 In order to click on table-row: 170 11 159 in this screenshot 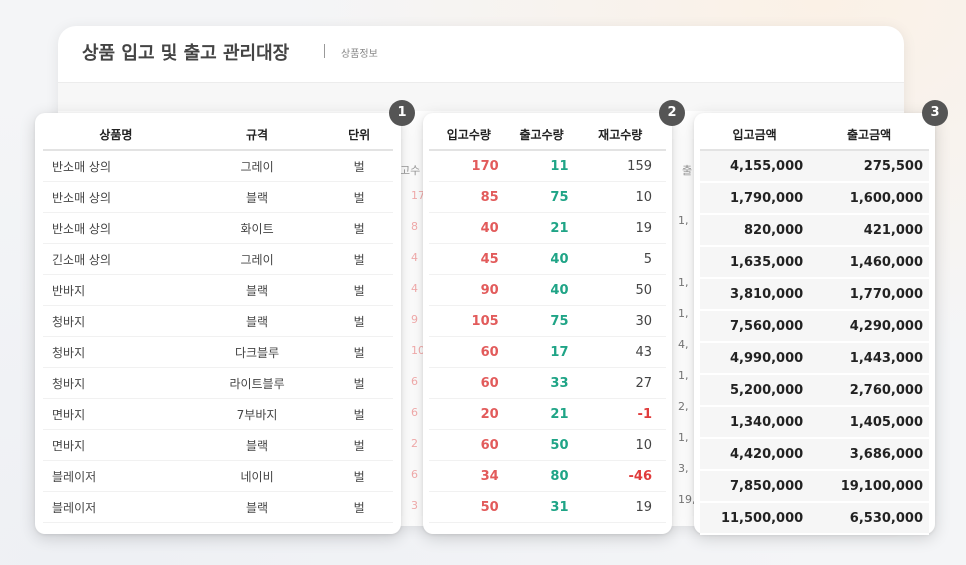, I will do `click(547, 166)`.